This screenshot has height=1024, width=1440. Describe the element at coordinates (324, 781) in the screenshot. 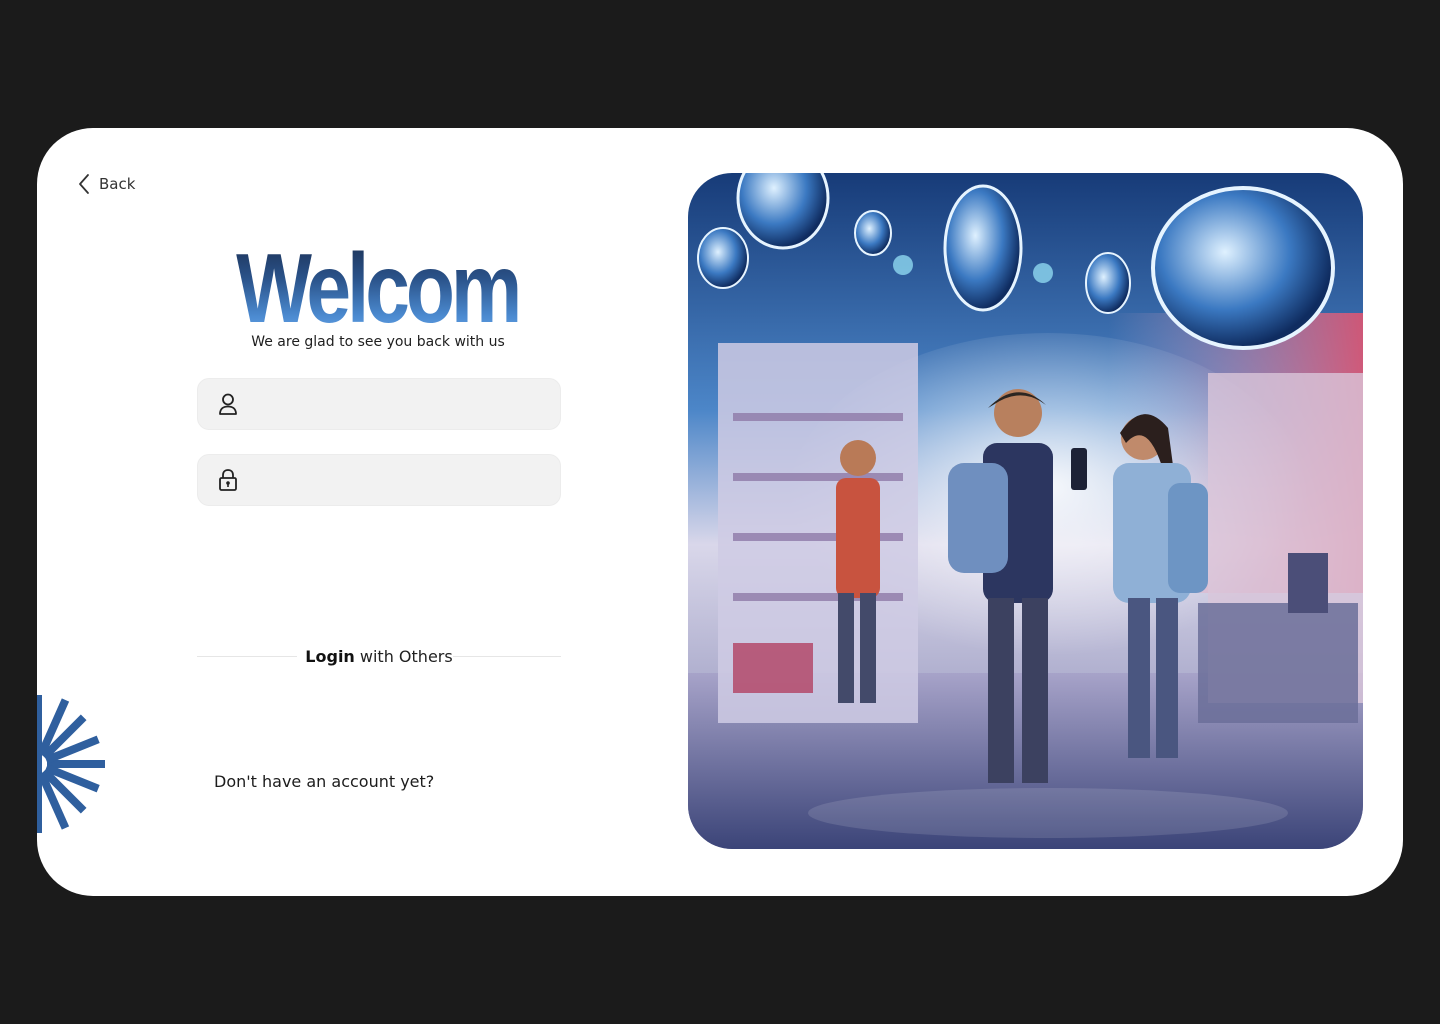

I see `signup-link: Don't have an account yet?` at that location.